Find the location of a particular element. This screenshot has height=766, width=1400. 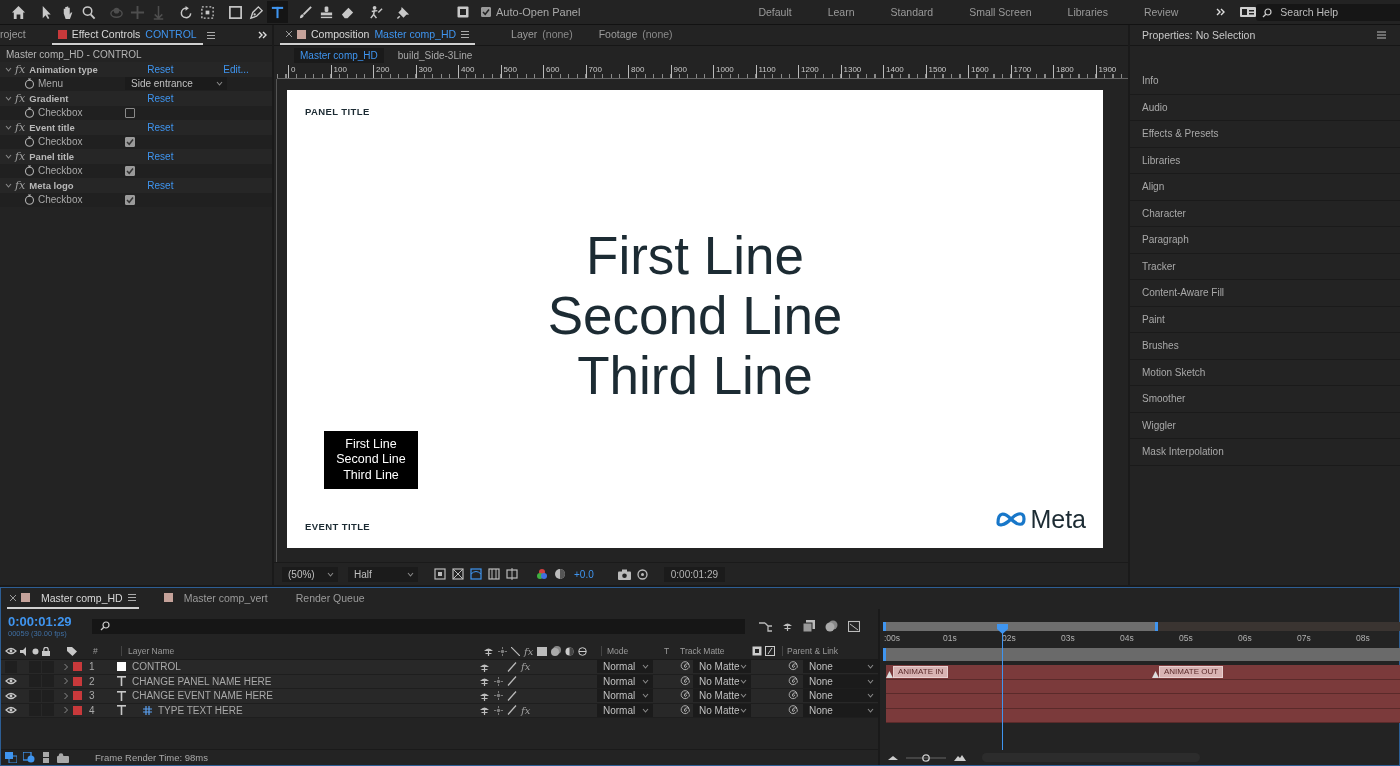

menu-dropdown: Side entrance is located at coordinates (176, 84).